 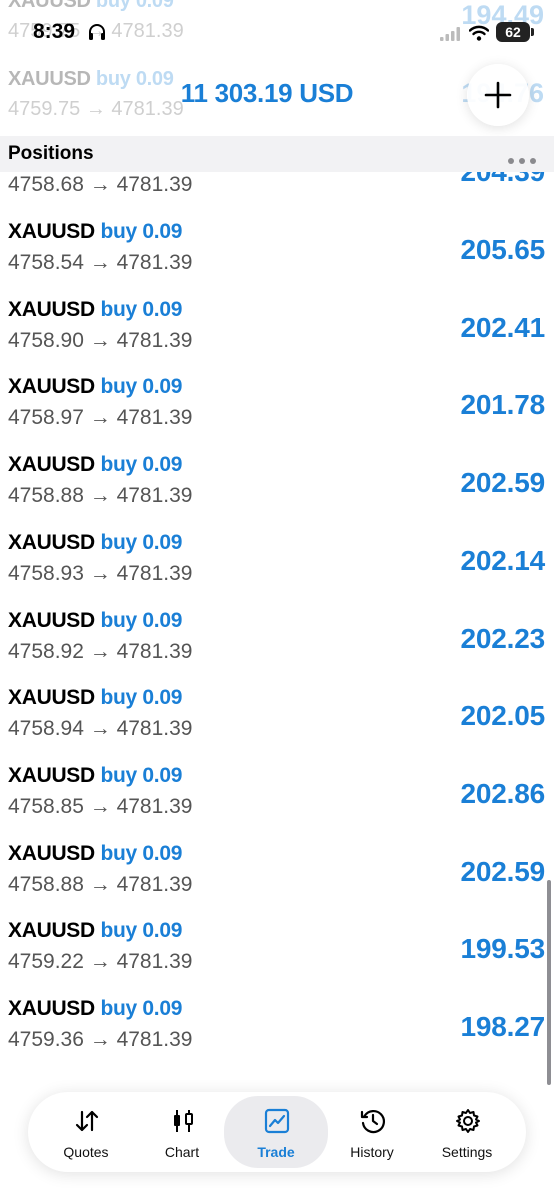 What do you see at coordinates (100, 729) in the screenshot?
I see `position-prices: 4758.94 → 4781.39` at bounding box center [100, 729].